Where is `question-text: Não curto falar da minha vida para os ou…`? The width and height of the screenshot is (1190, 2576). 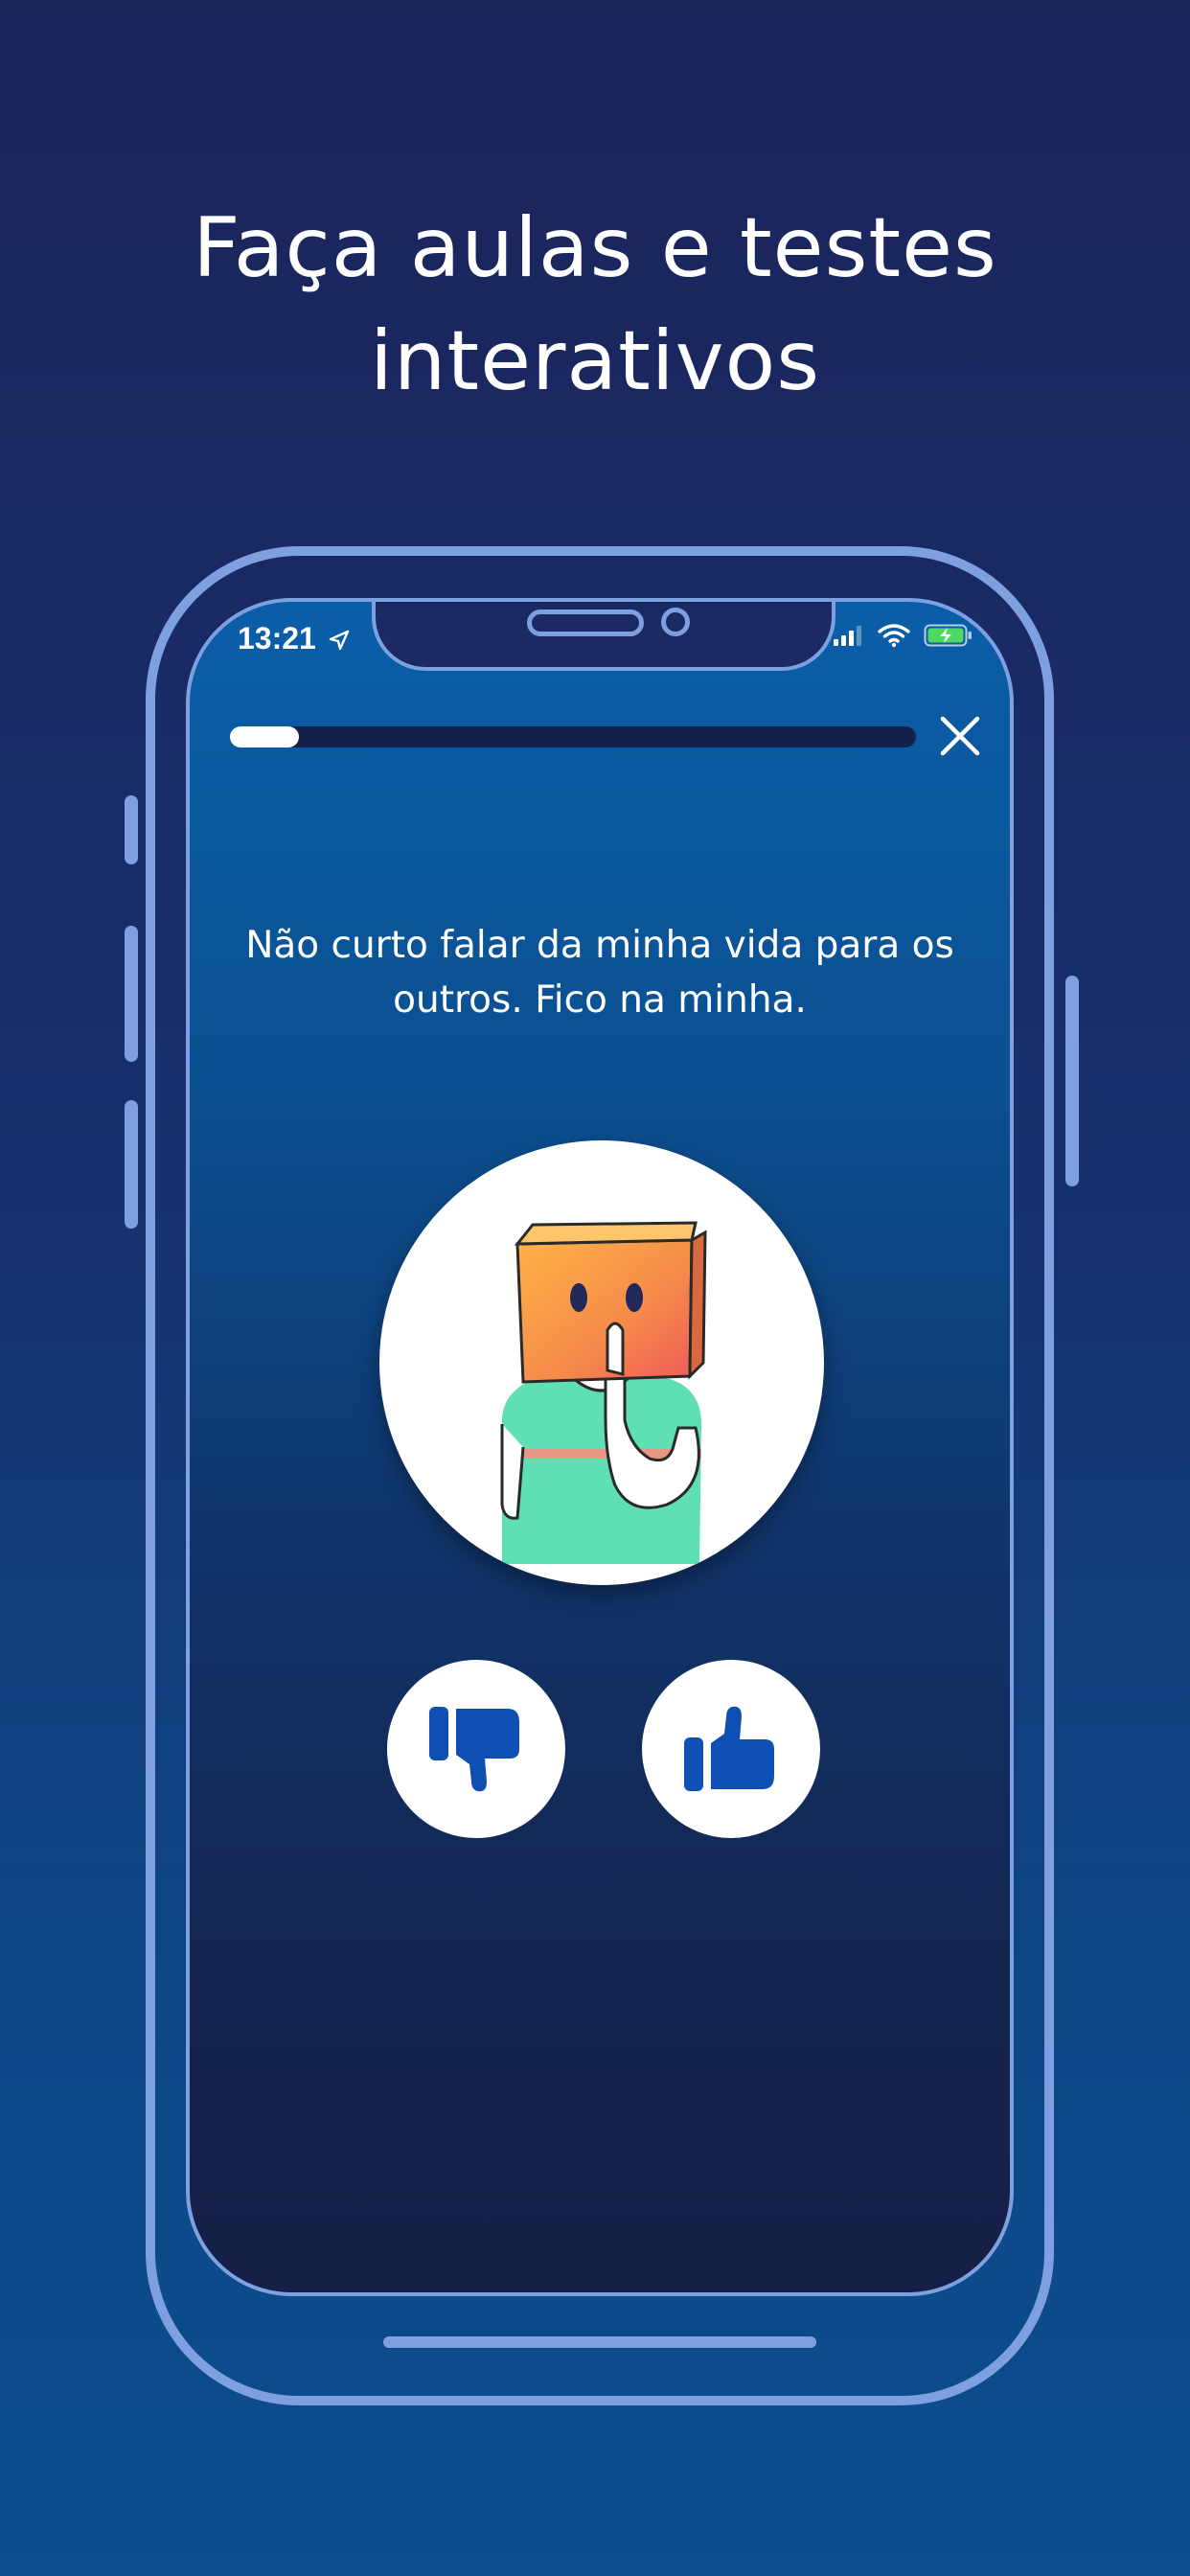
question-text: Não curto falar da minha vida para os ou… is located at coordinates (600, 973).